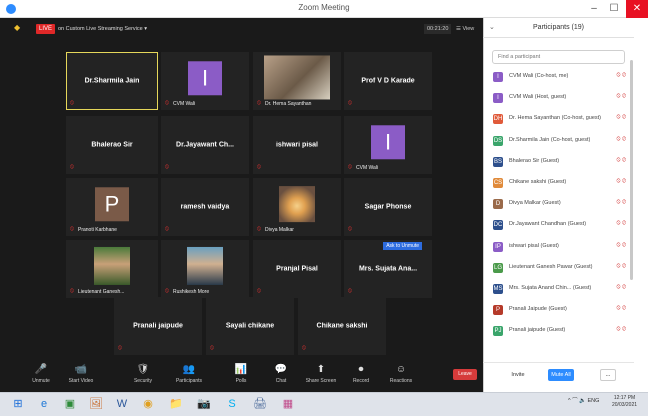 Image resolution: width=648 pixels, height=416 pixels. I want to click on taskbar-app-icon: 📁, so click(176, 404).